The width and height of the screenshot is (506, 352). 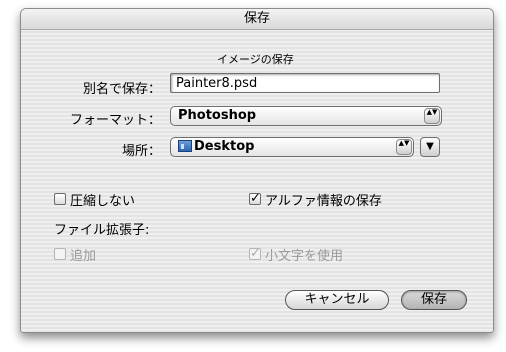 I want to click on format-popup: Photoshop ▲▼, so click(x=306, y=116).